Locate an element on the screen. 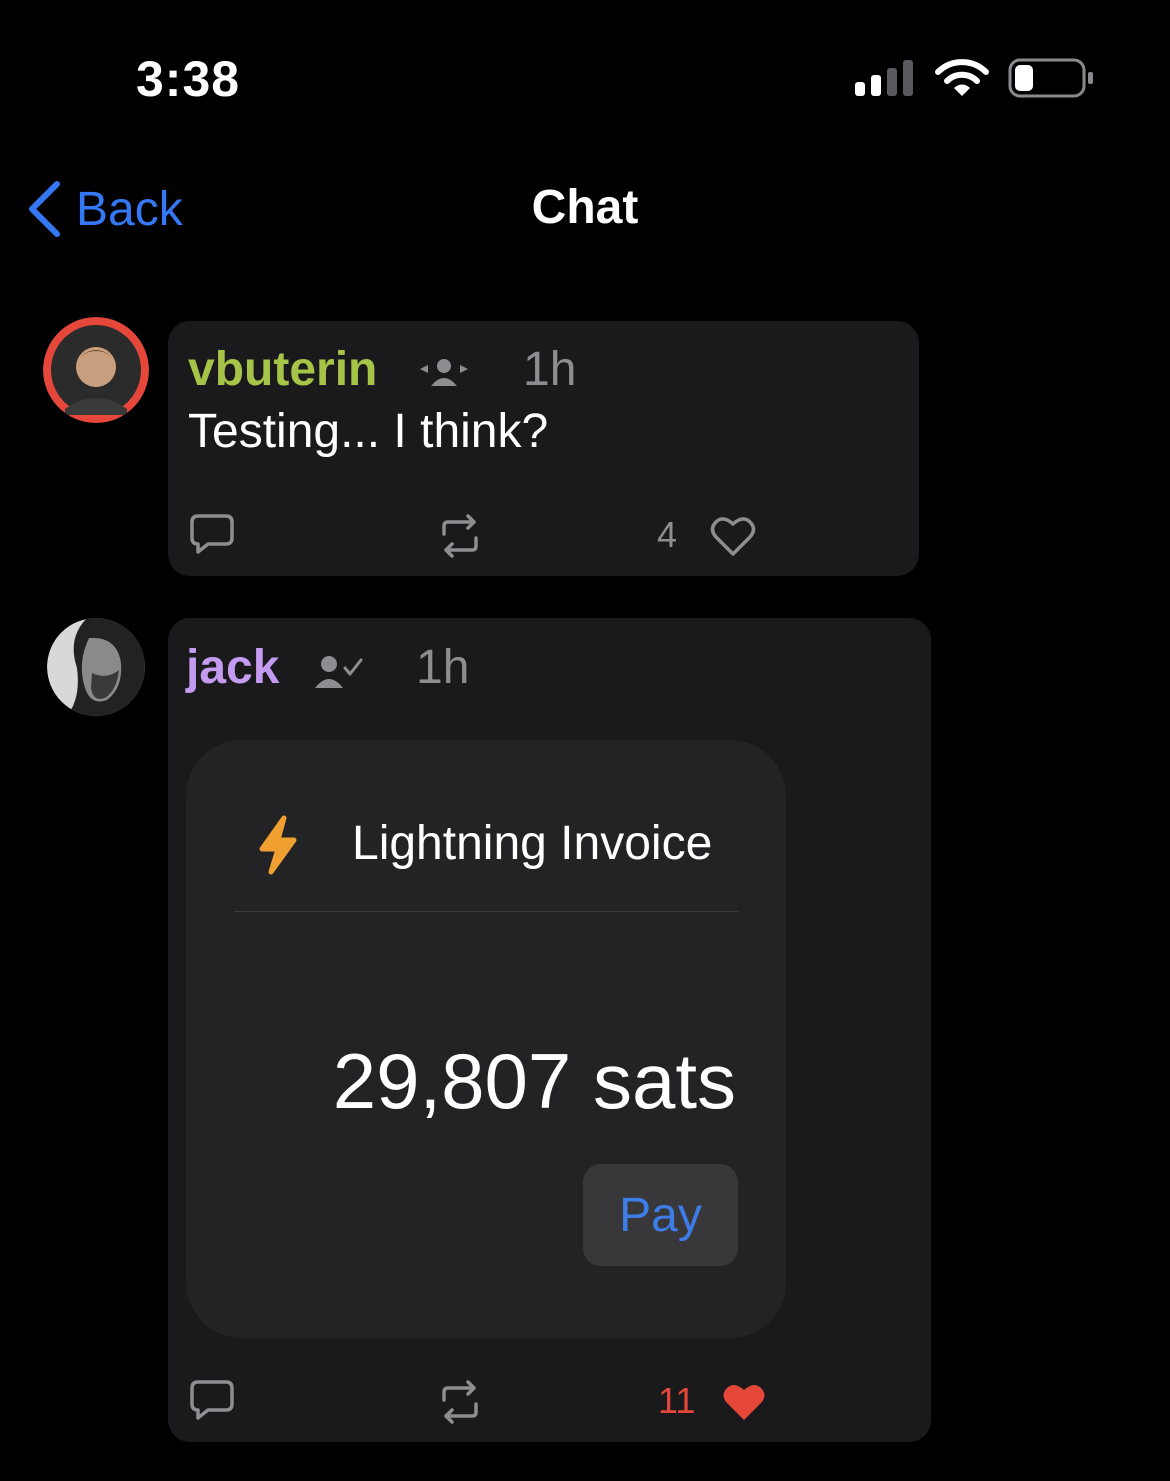 The image size is (1170, 1481). message-text: Testing... I think? is located at coordinates (368, 431).